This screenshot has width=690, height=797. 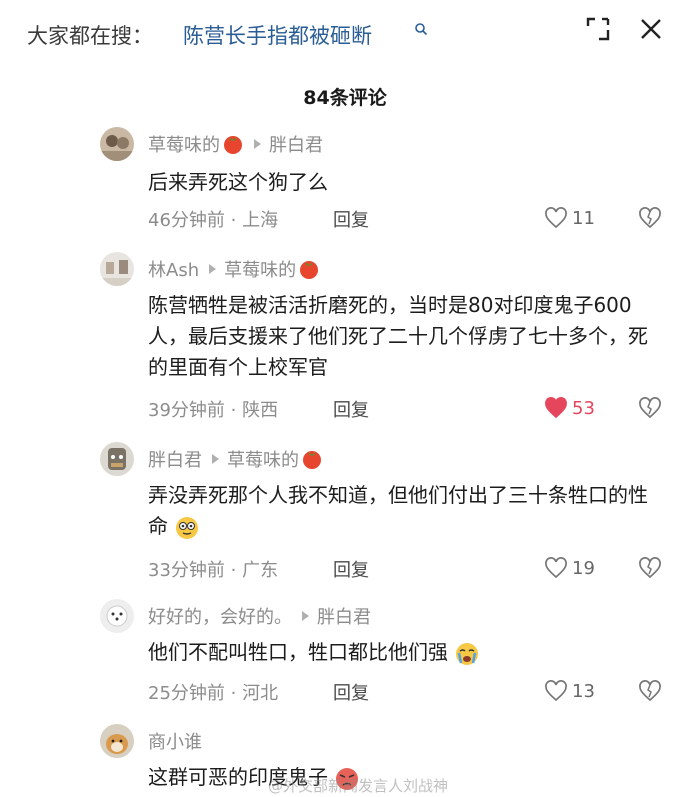 What do you see at coordinates (569, 691) in the screenshot?
I see `like-button: 13` at bounding box center [569, 691].